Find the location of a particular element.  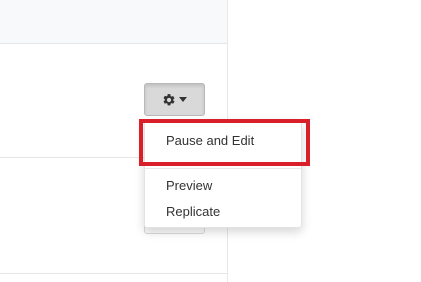

menu-item-replicate: Replicate is located at coordinates (193, 212).